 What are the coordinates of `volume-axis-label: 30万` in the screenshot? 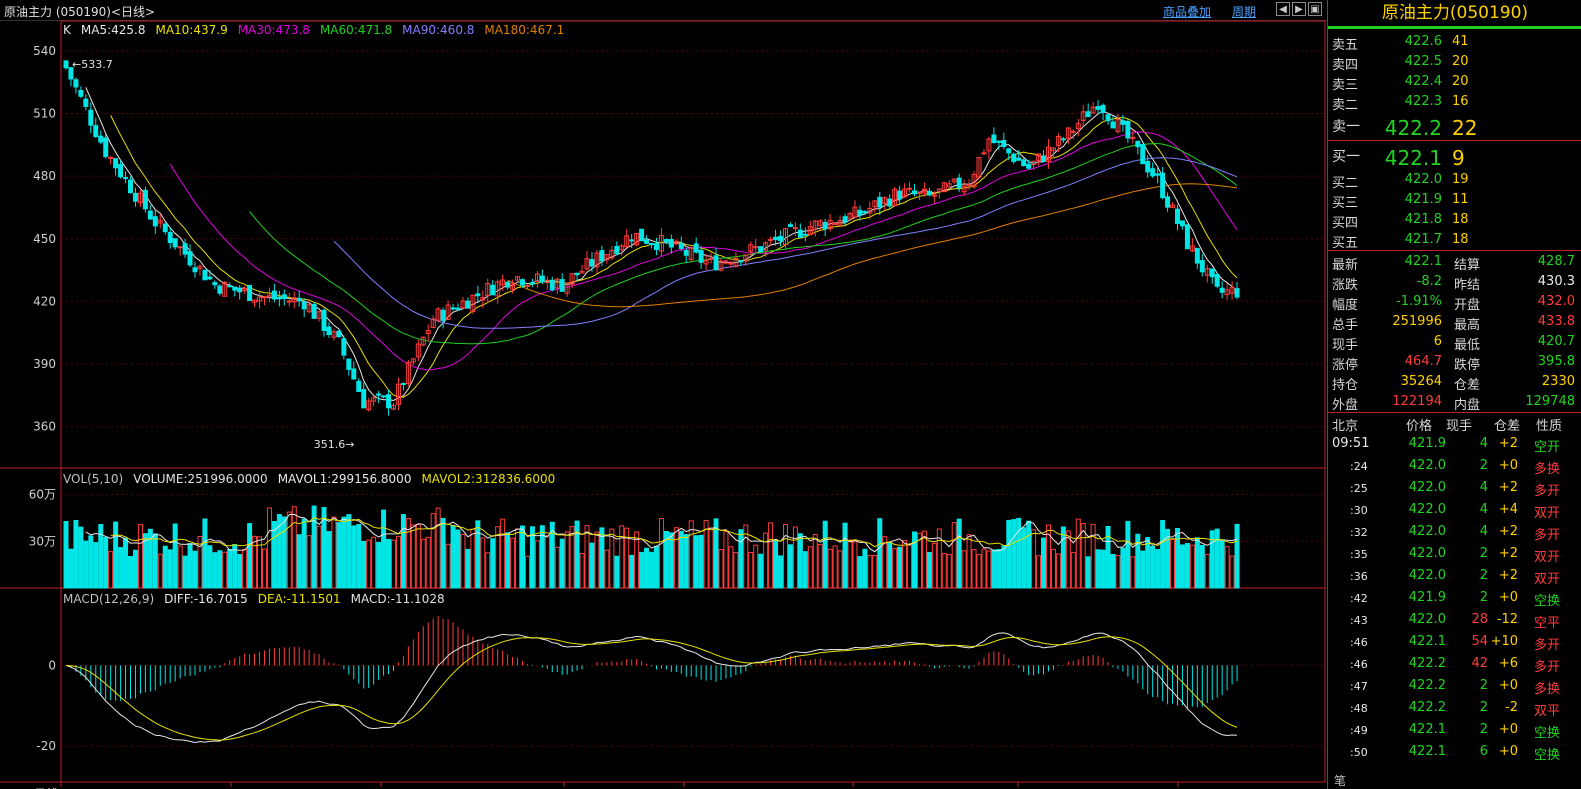 It's located at (42, 541).